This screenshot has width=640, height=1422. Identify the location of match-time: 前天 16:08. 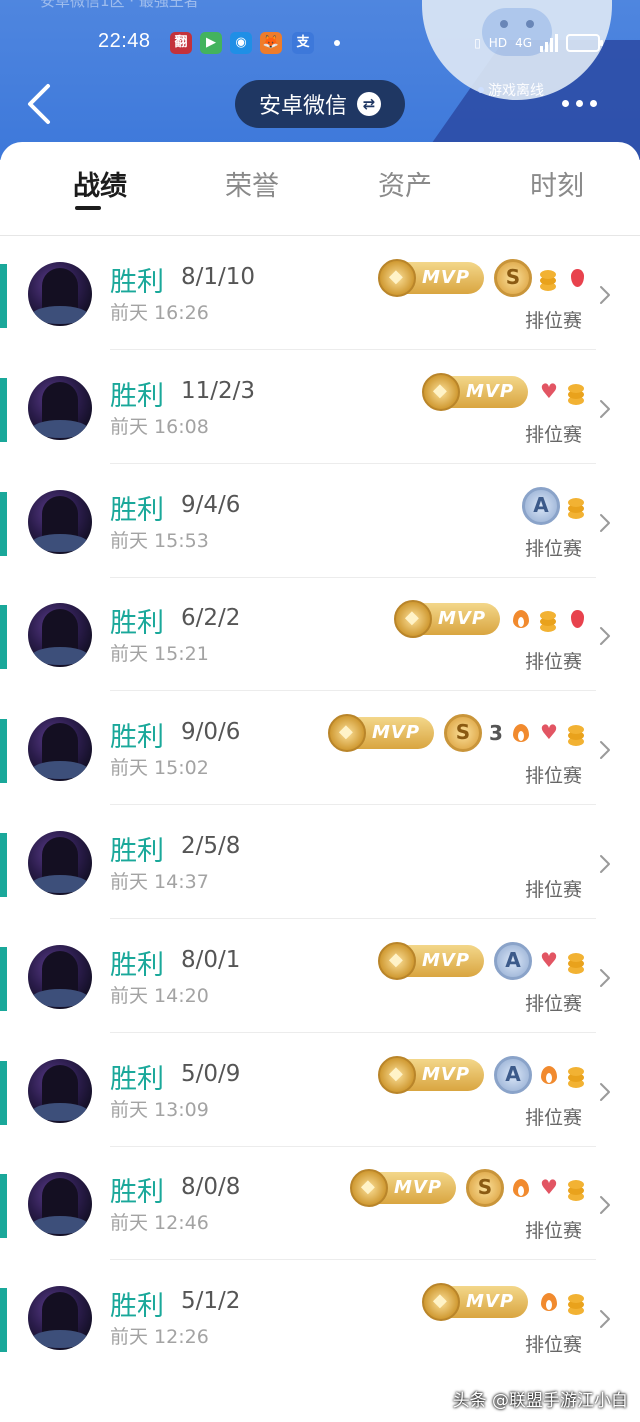
(159, 426).